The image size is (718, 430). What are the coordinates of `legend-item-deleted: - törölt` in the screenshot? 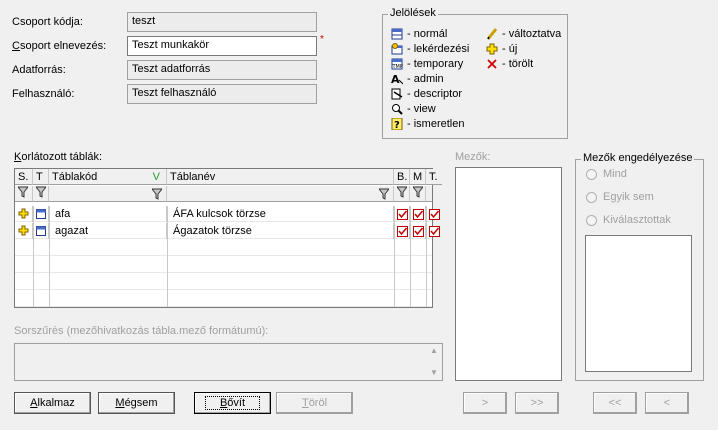 It's located at (509, 64).